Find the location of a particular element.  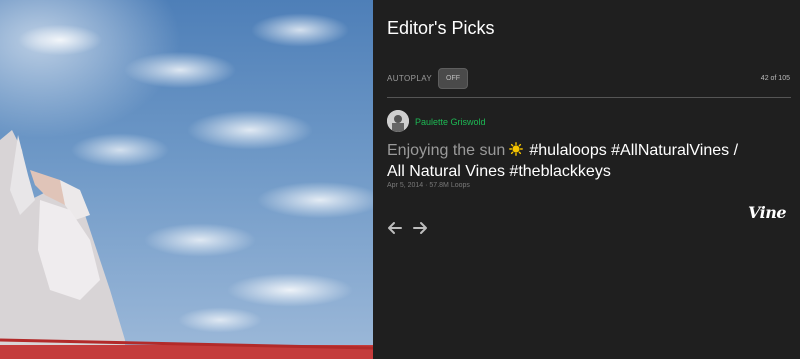

divider is located at coordinates (589, 97).